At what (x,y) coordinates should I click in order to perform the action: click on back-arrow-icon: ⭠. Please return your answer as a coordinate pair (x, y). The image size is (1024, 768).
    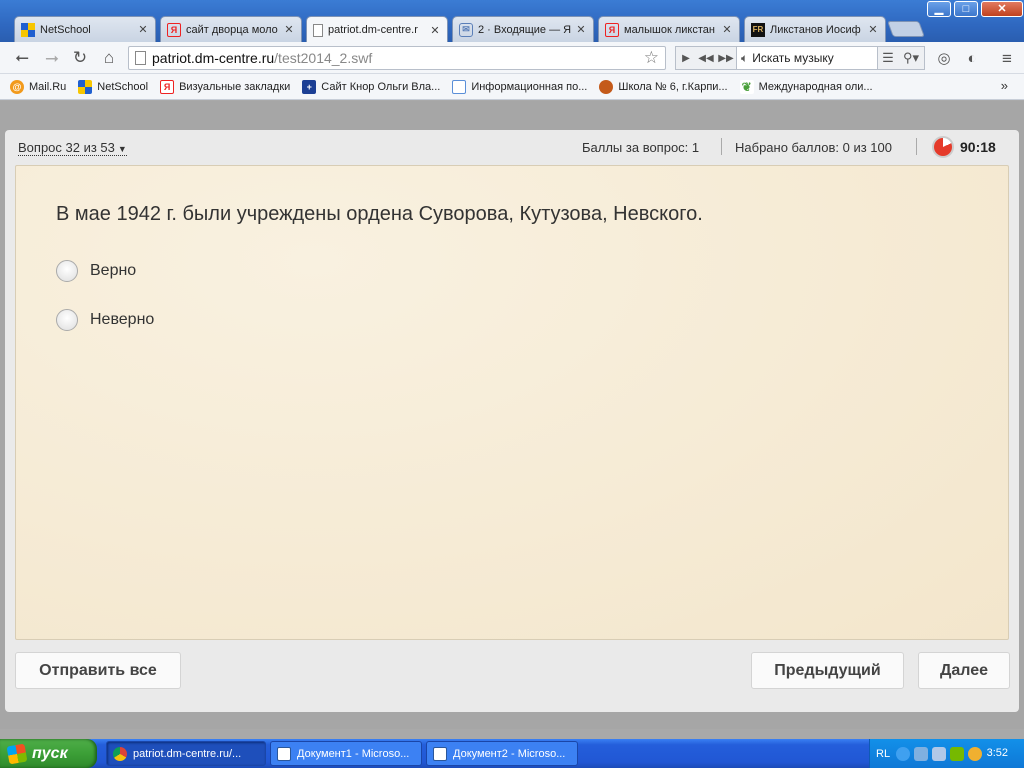
    Looking at the image, I should click on (22, 58).